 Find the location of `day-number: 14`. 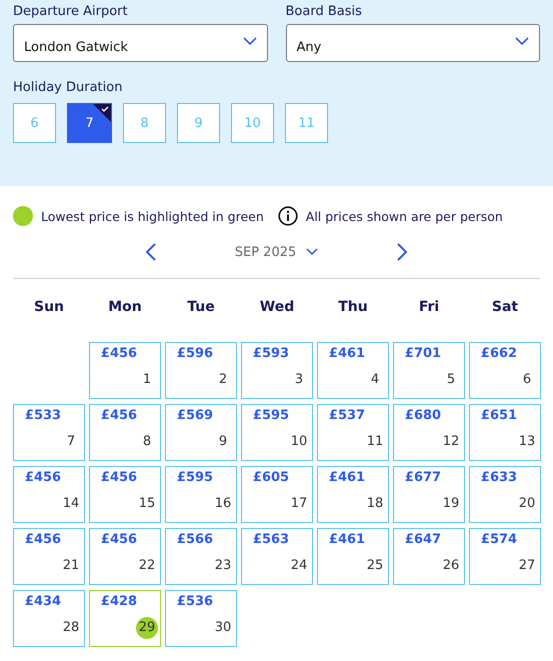

day-number: 14 is located at coordinates (71, 504).